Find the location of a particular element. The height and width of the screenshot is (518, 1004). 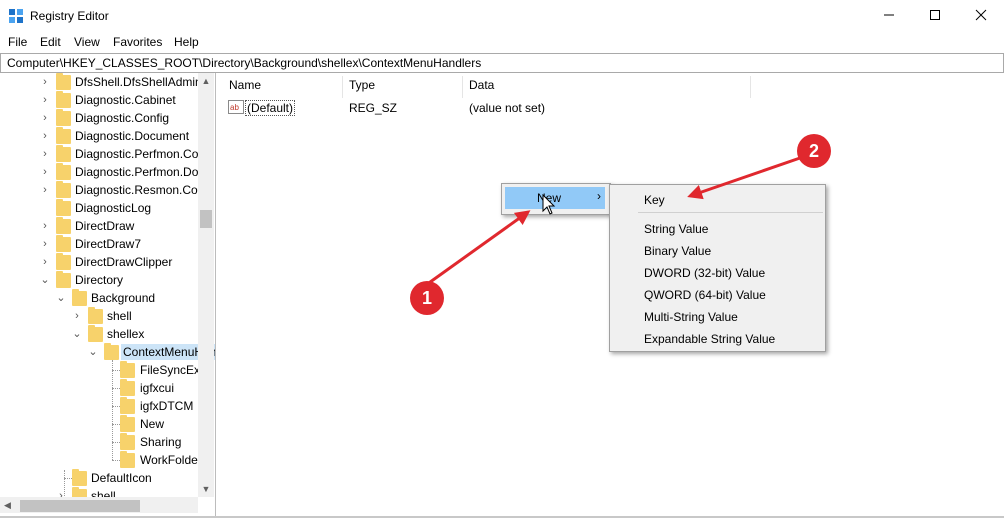

step-marker-1: 1 is located at coordinates (427, 298).